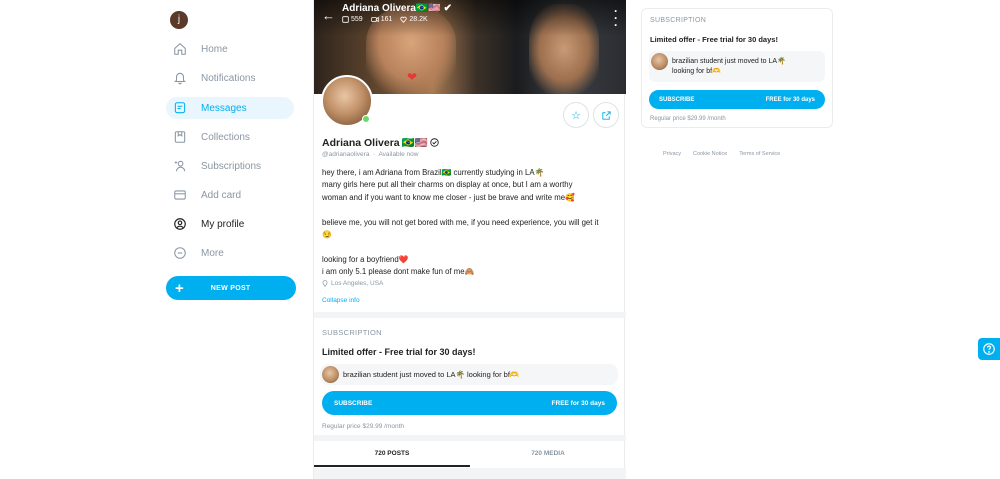 The image size is (1000, 479). Describe the element at coordinates (230, 253) in the screenshot. I see `nav-more: More` at that location.